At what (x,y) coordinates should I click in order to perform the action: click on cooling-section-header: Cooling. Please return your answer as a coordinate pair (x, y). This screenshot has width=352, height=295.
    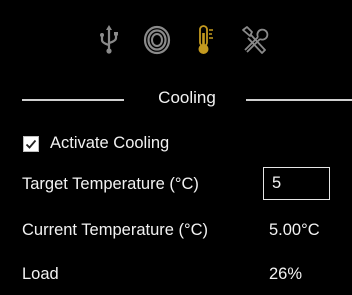
    Looking at the image, I should click on (187, 99).